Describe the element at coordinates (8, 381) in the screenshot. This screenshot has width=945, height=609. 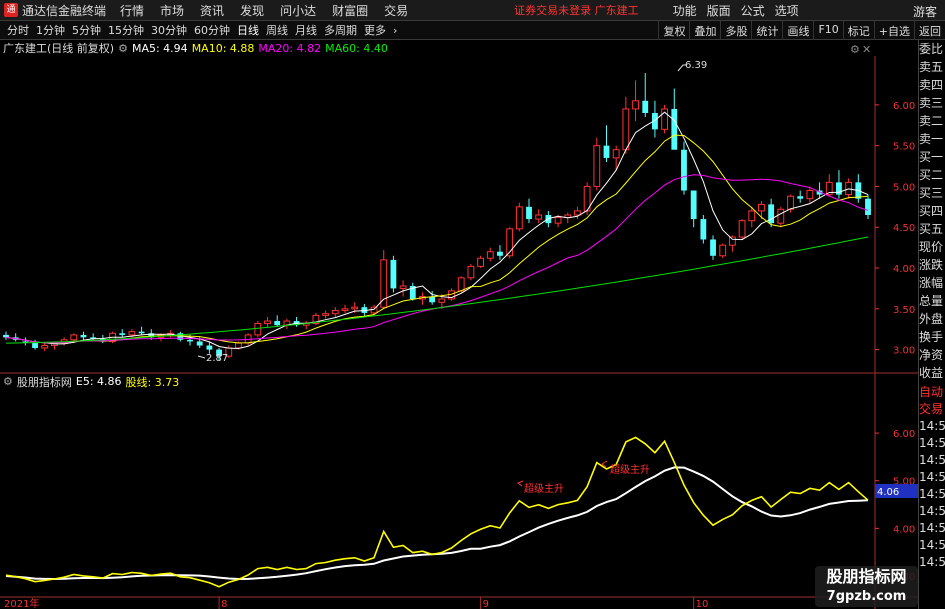
I see `indicator-settings-icon: ⚙` at that location.